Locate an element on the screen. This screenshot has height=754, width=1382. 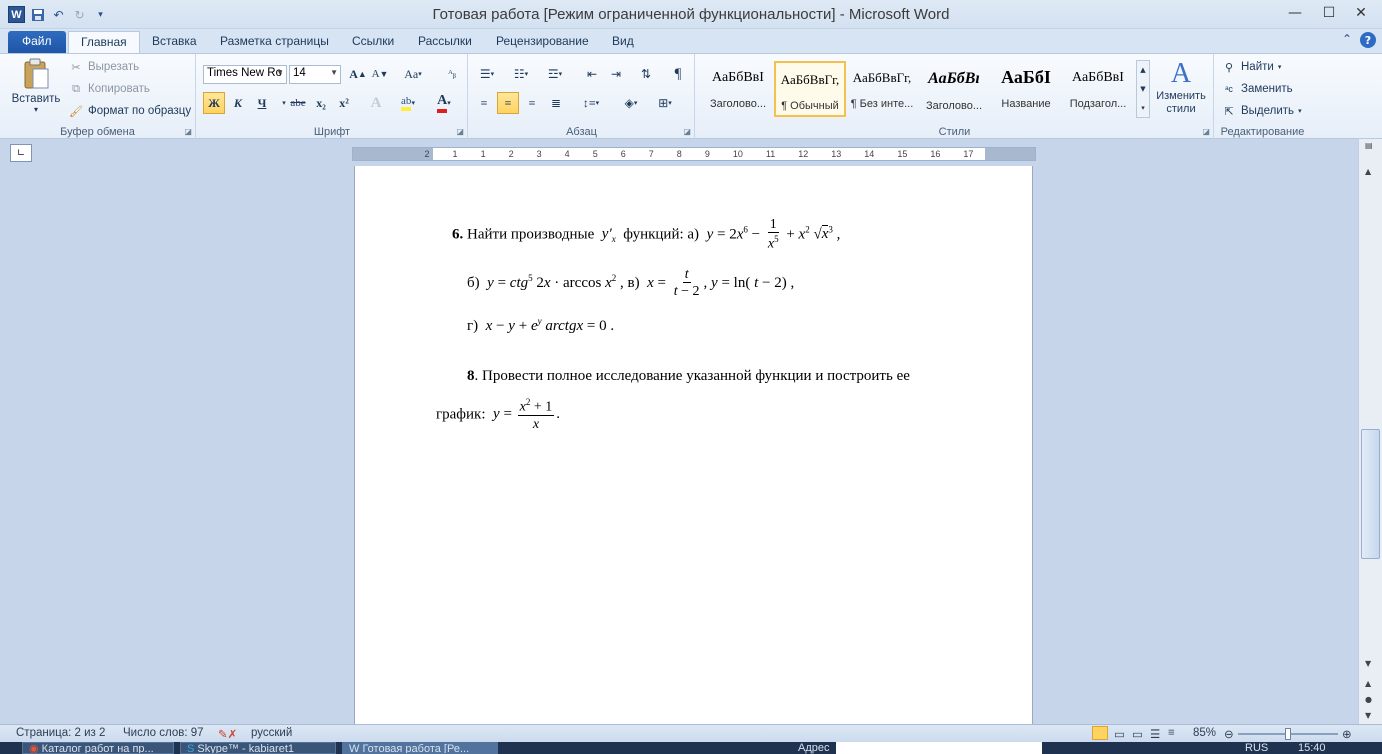
keyboard-language: RUS is located at coordinates (1256, 748).